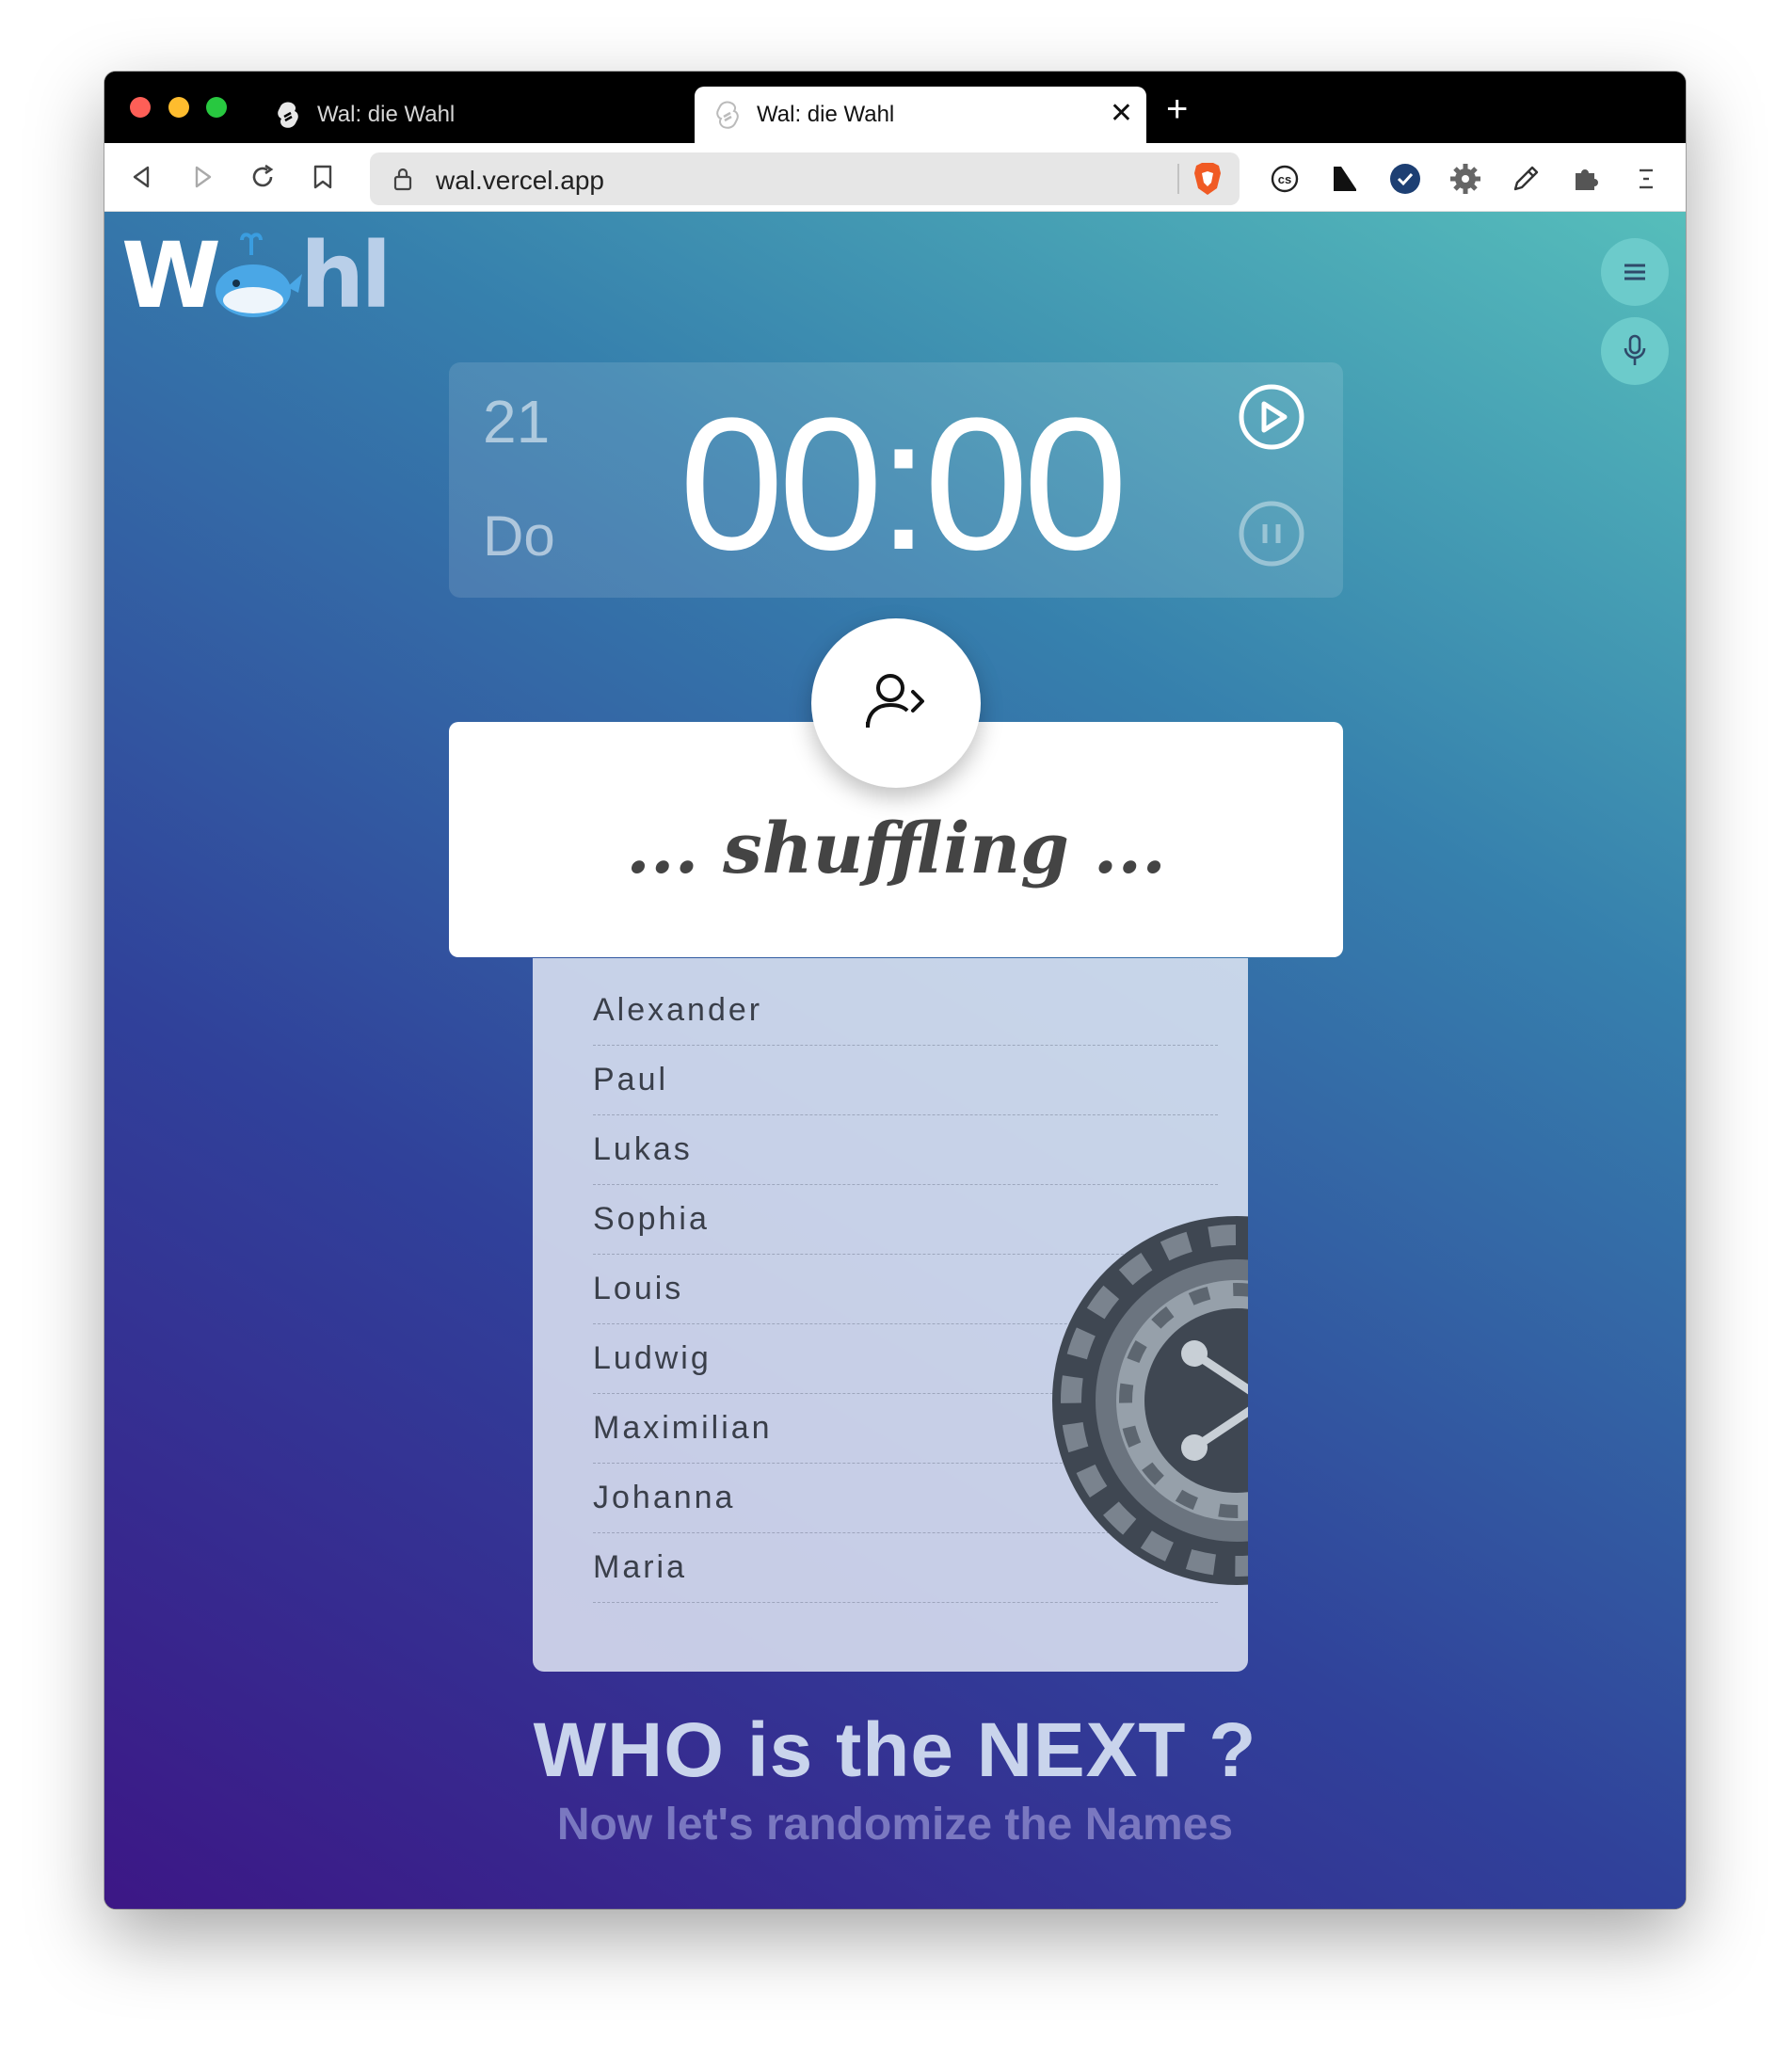 This screenshot has height=2050, width=1792. I want to click on roulette-wheel-icon, so click(1150, 1400).